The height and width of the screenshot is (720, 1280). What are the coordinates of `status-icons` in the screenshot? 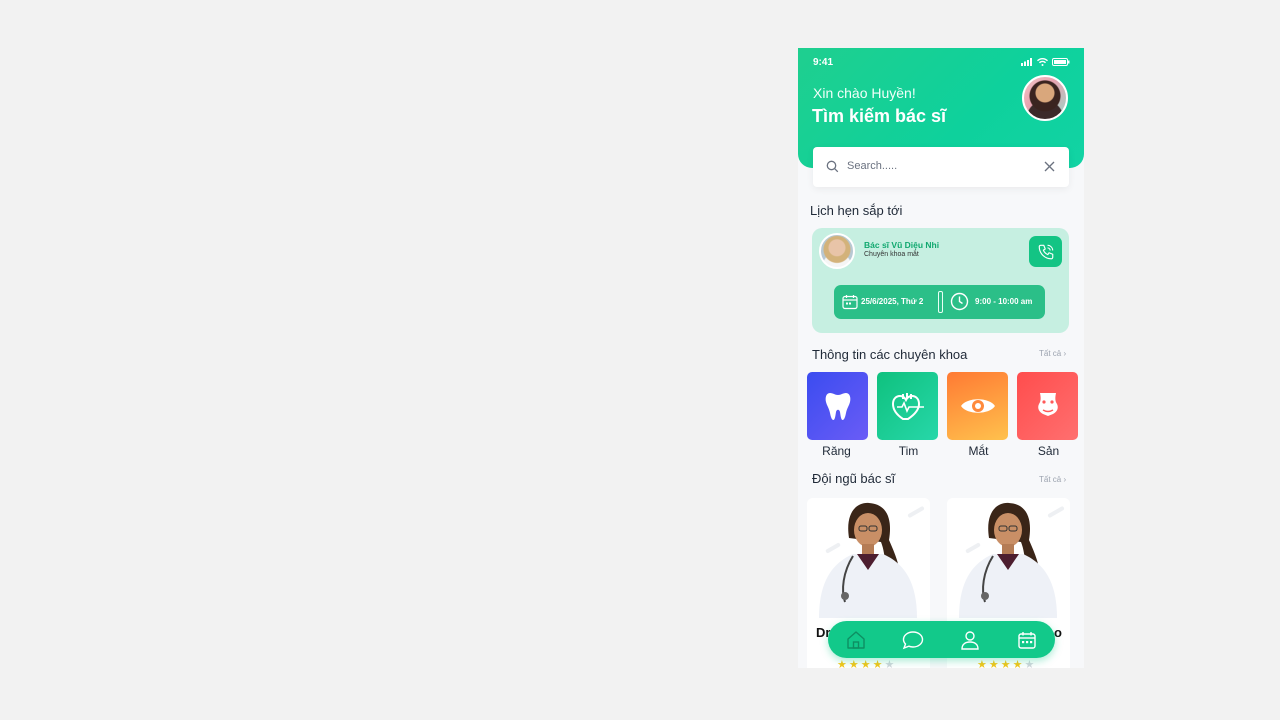 It's located at (1045, 62).